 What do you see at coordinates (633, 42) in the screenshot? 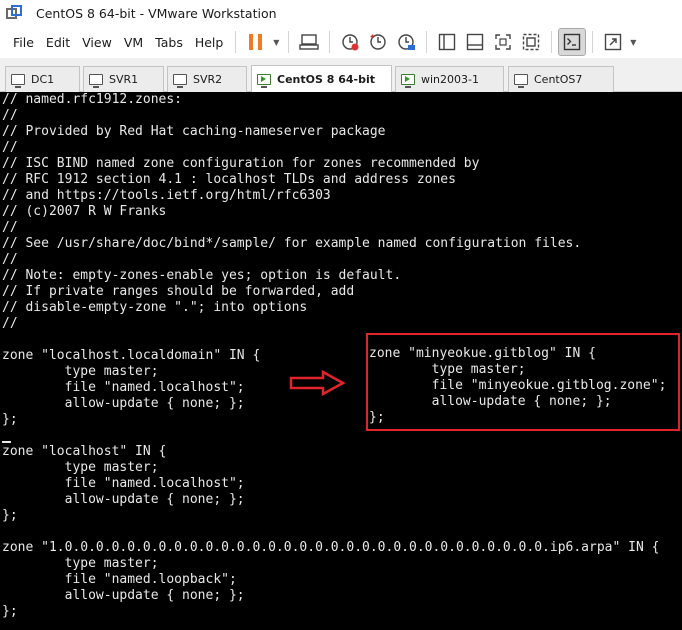
I see `stretch-dropdown-caret: ▼` at bounding box center [633, 42].